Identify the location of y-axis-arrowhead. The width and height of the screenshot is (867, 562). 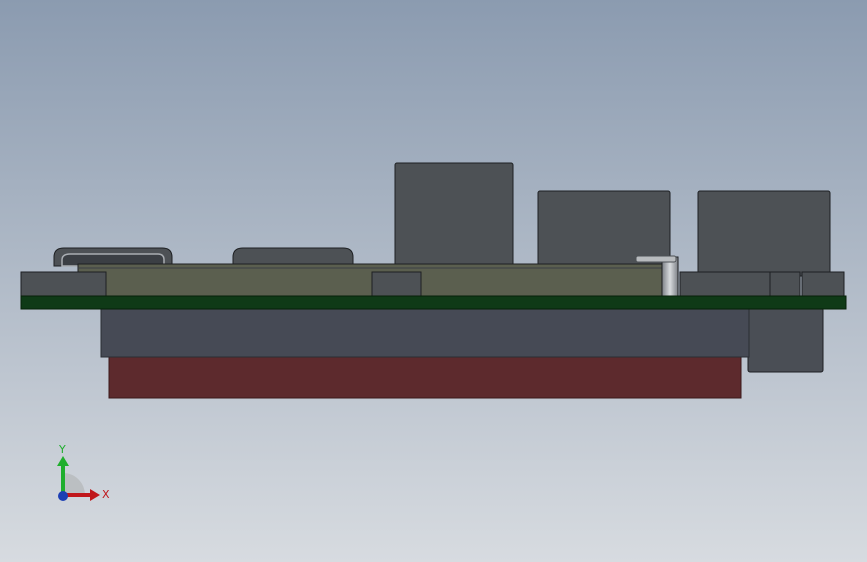
(63, 461).